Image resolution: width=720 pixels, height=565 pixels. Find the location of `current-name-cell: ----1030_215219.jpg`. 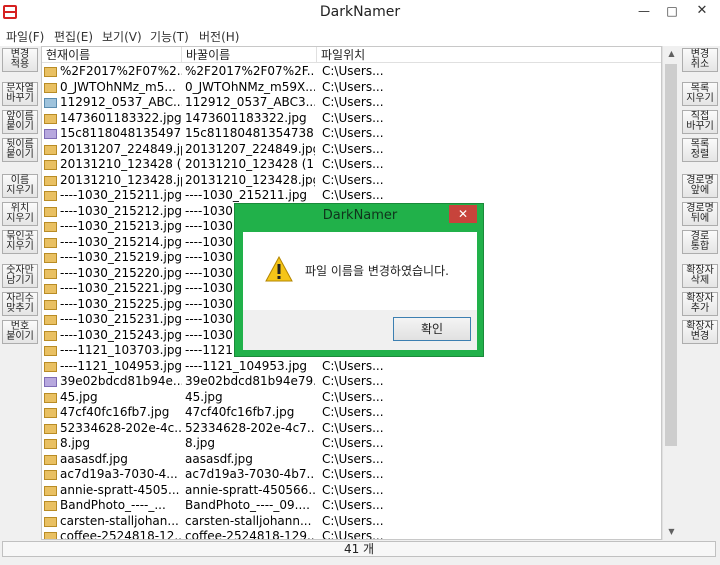

current-name-cell: ----1030_215219.jpg is located at coordinates (121, 257).